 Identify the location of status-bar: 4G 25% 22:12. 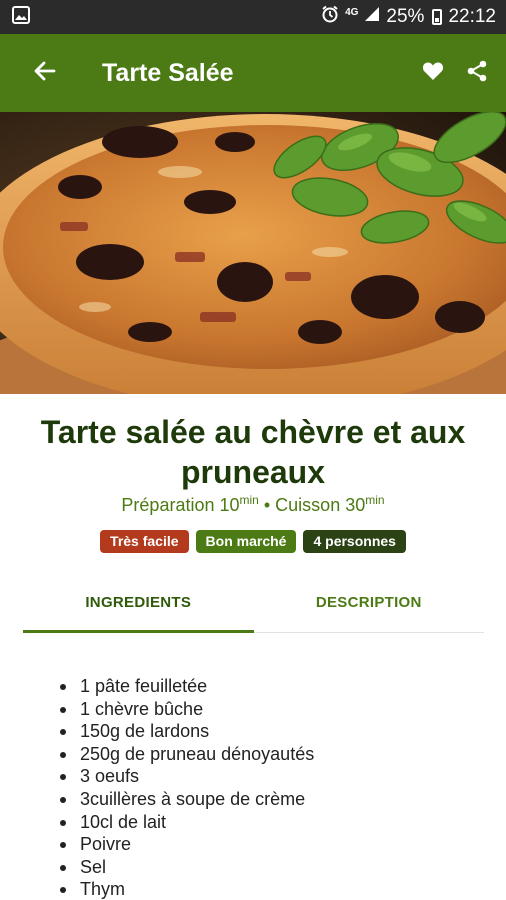
(253, 17).